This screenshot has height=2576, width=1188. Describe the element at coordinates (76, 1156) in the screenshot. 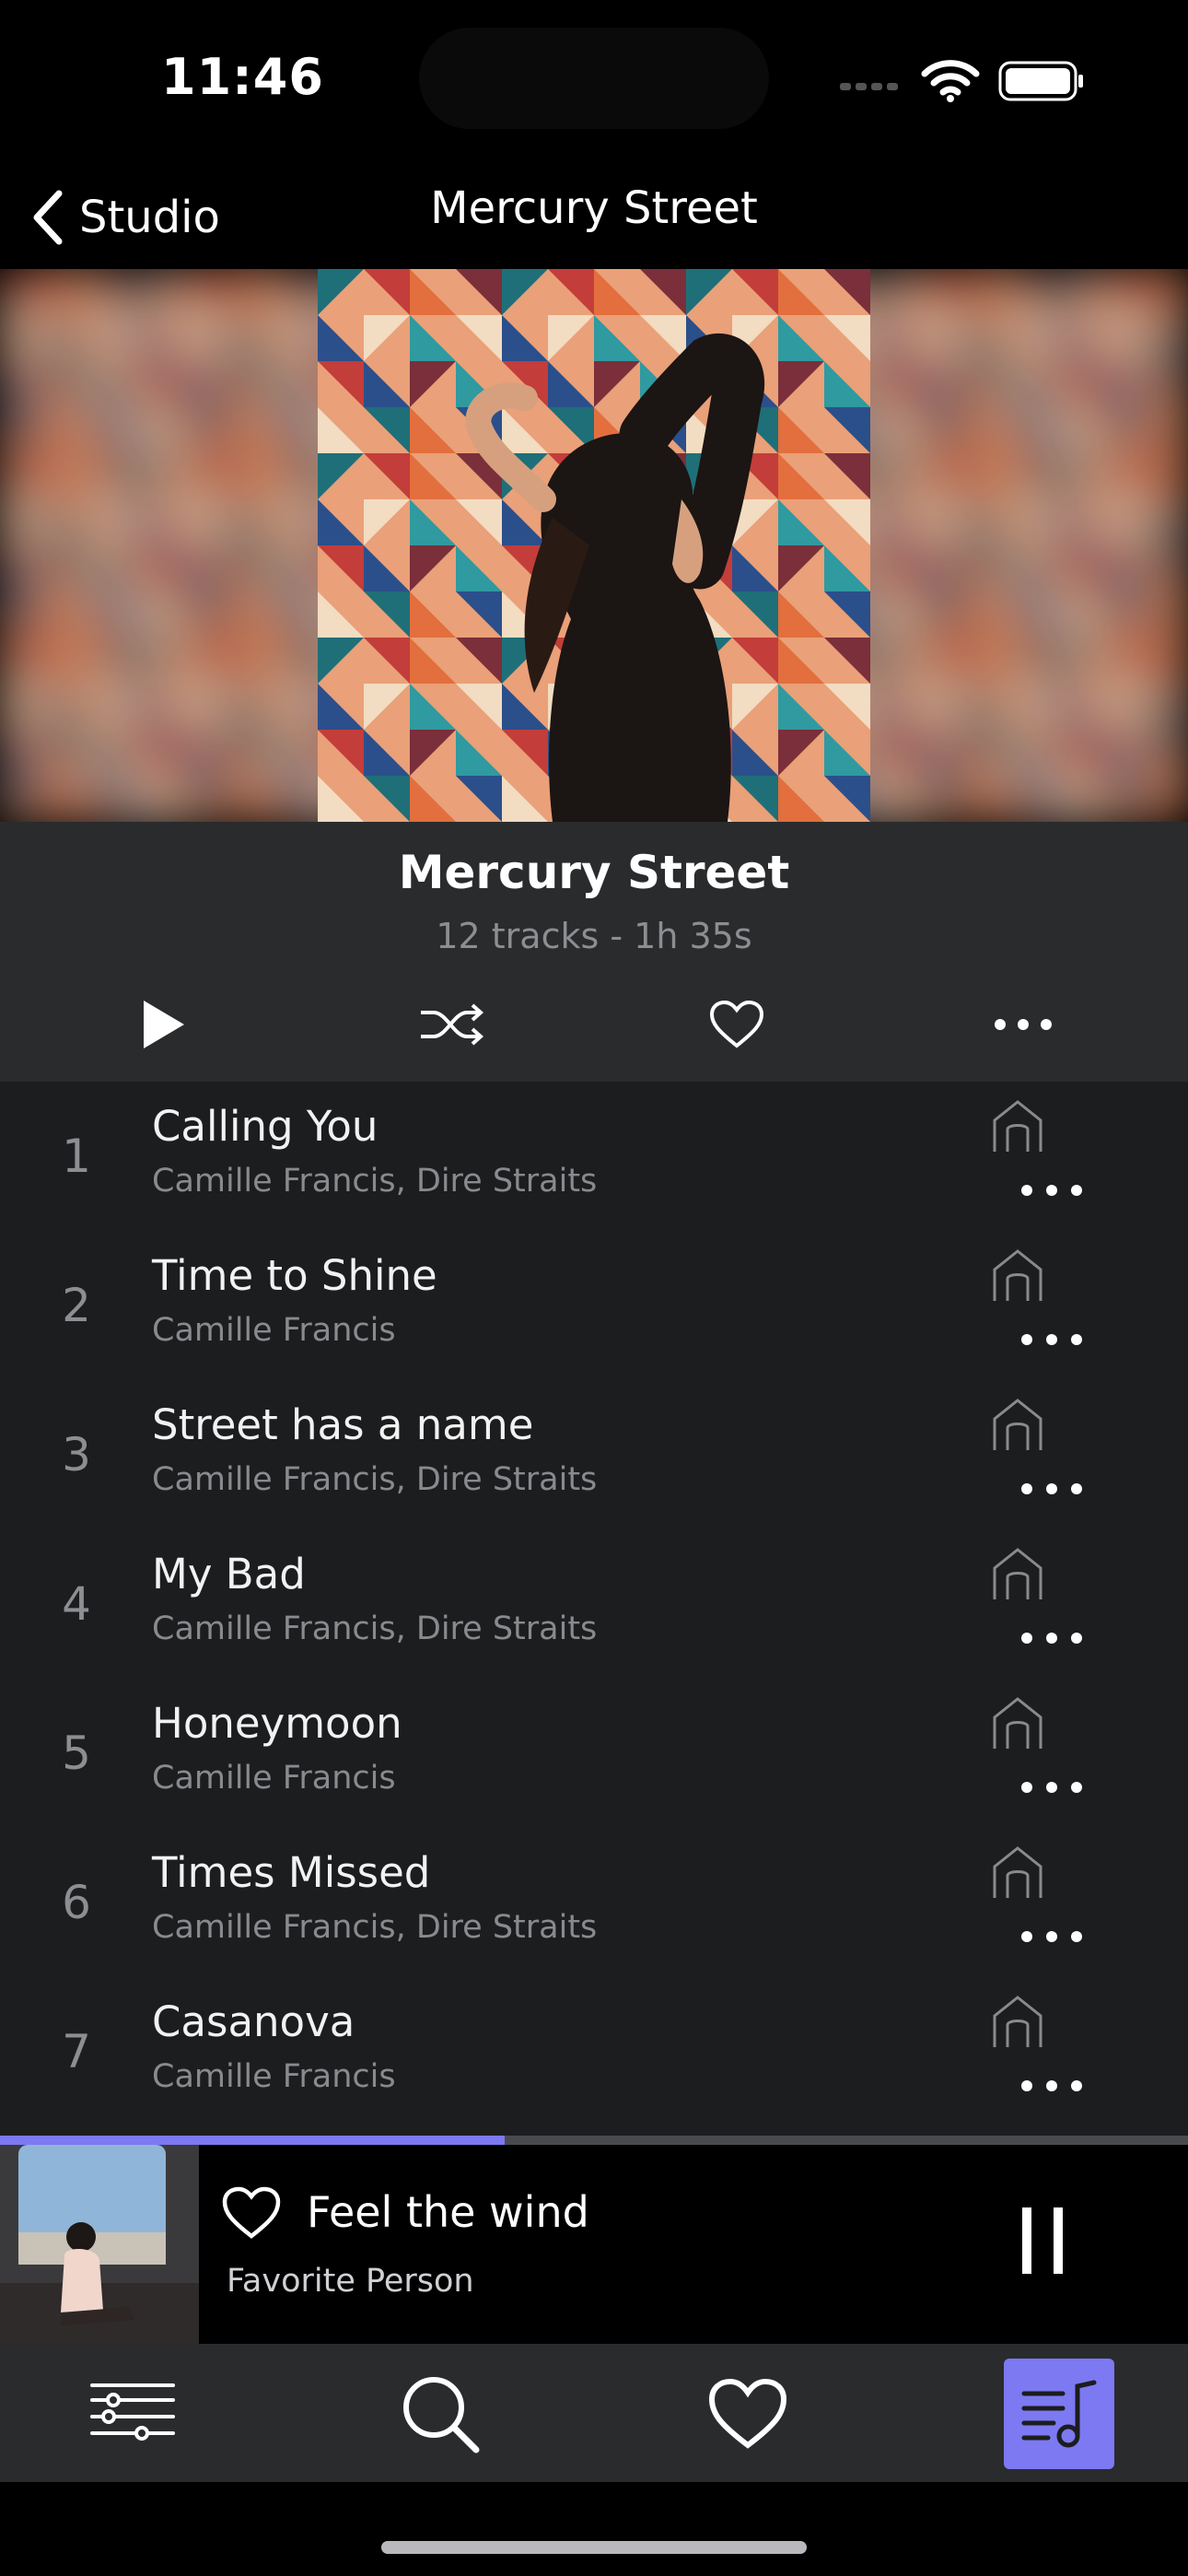

I see `track-number: 1` at that location.